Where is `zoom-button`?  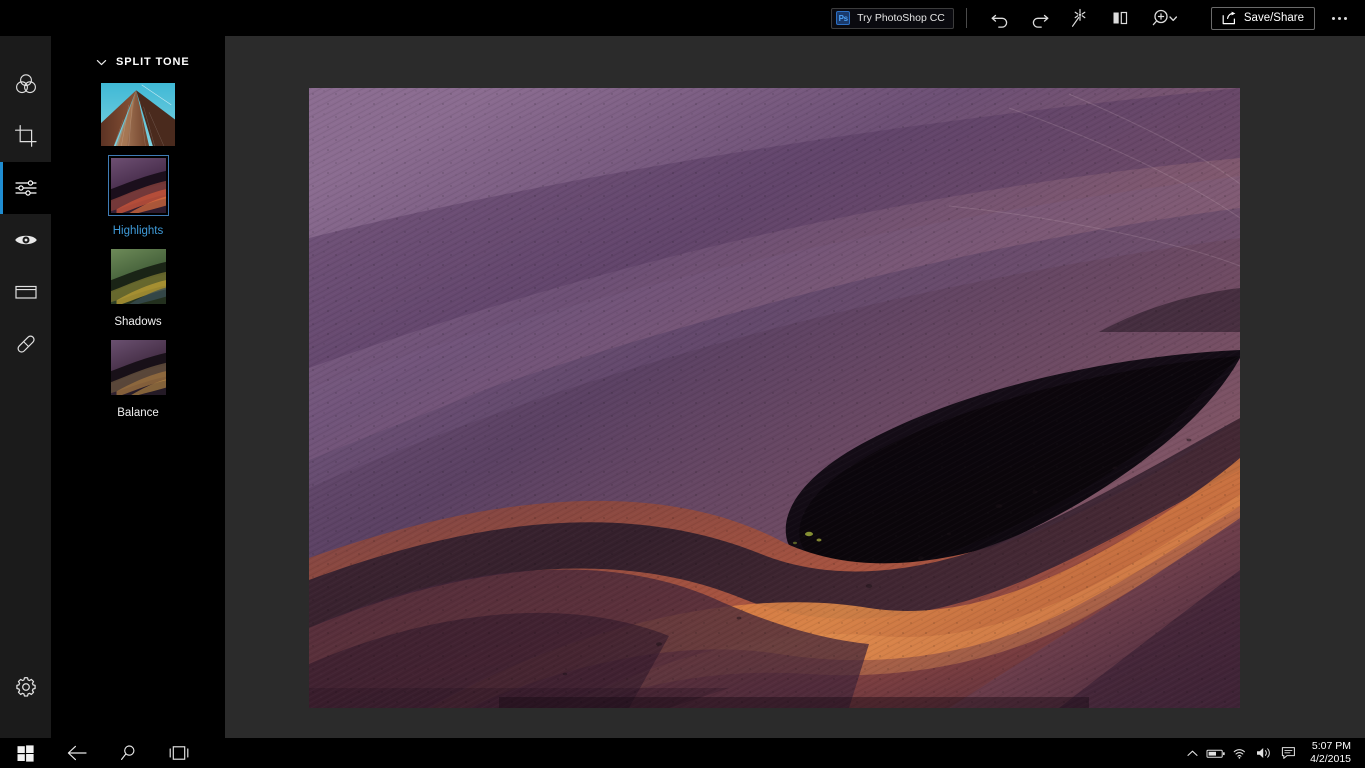 zoom-button is located at coordinates (1166, 18).